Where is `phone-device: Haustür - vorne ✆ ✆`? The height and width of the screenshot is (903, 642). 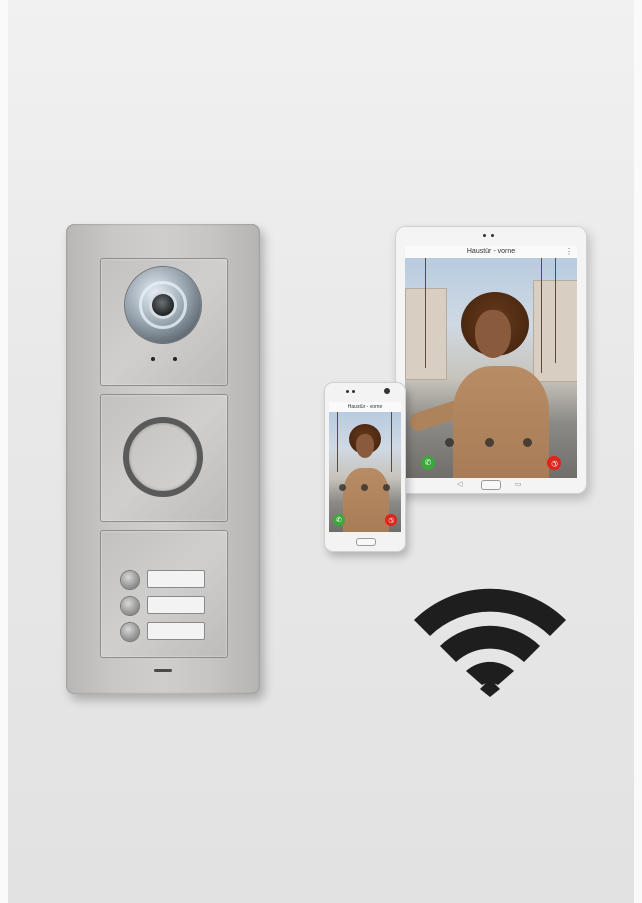
phone-device: Haustür - vorne ✆ ✆ is located at coordinates (365, 467).